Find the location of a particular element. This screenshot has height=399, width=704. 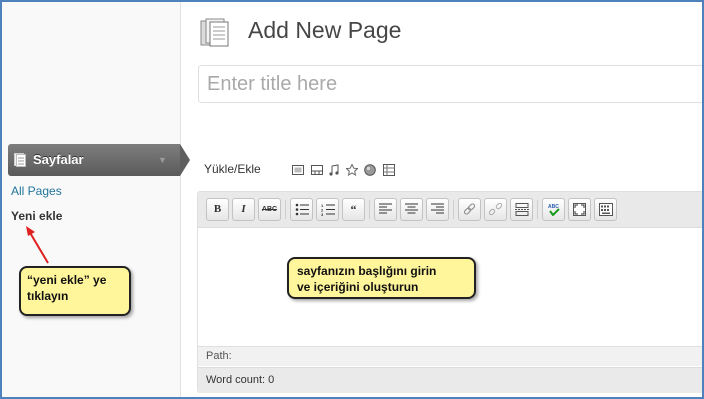

callout-text-line2: ve içeriğini oluşturun is located at coordinates (358, 287).